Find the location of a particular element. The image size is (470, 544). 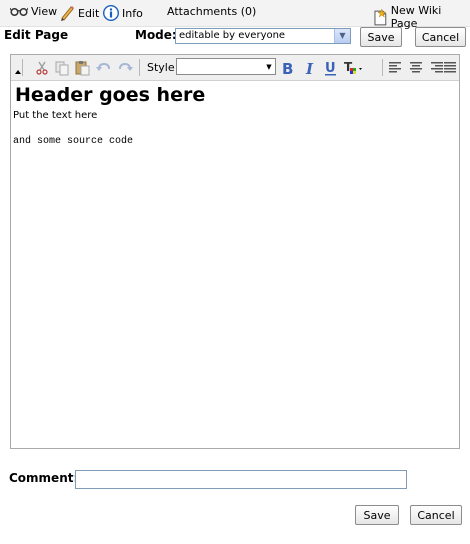

content-code-block: and some source code is located at coordinates (73, 141).